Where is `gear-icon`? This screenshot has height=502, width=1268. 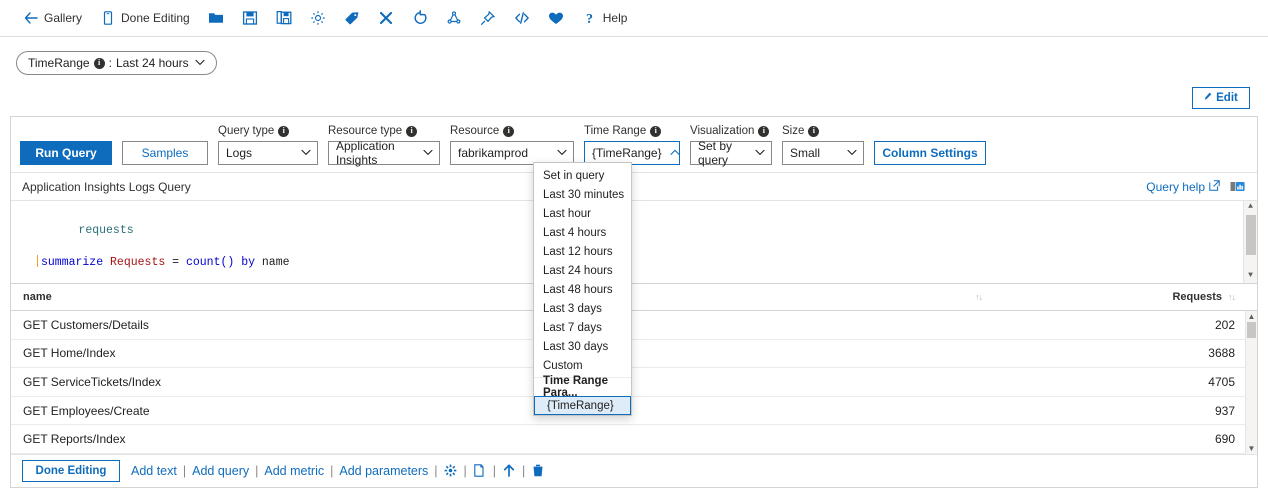
gear-icon is located at coordinates (451, 471).